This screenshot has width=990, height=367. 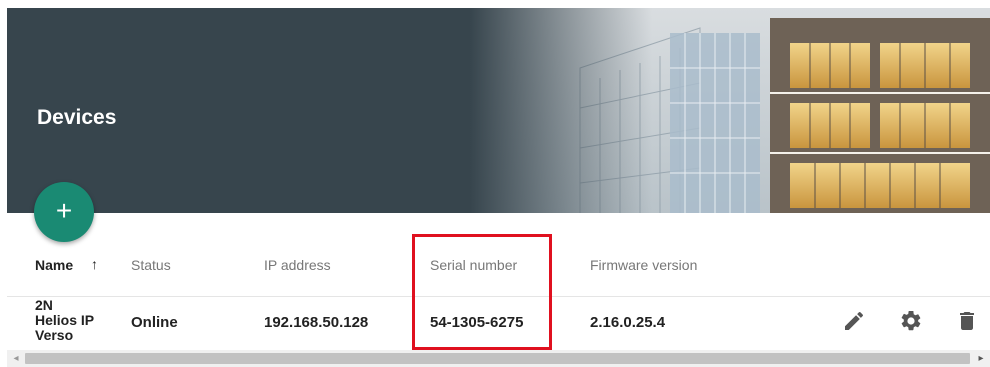 I want to click on add-device-button: +, so click(x=64, y=212).